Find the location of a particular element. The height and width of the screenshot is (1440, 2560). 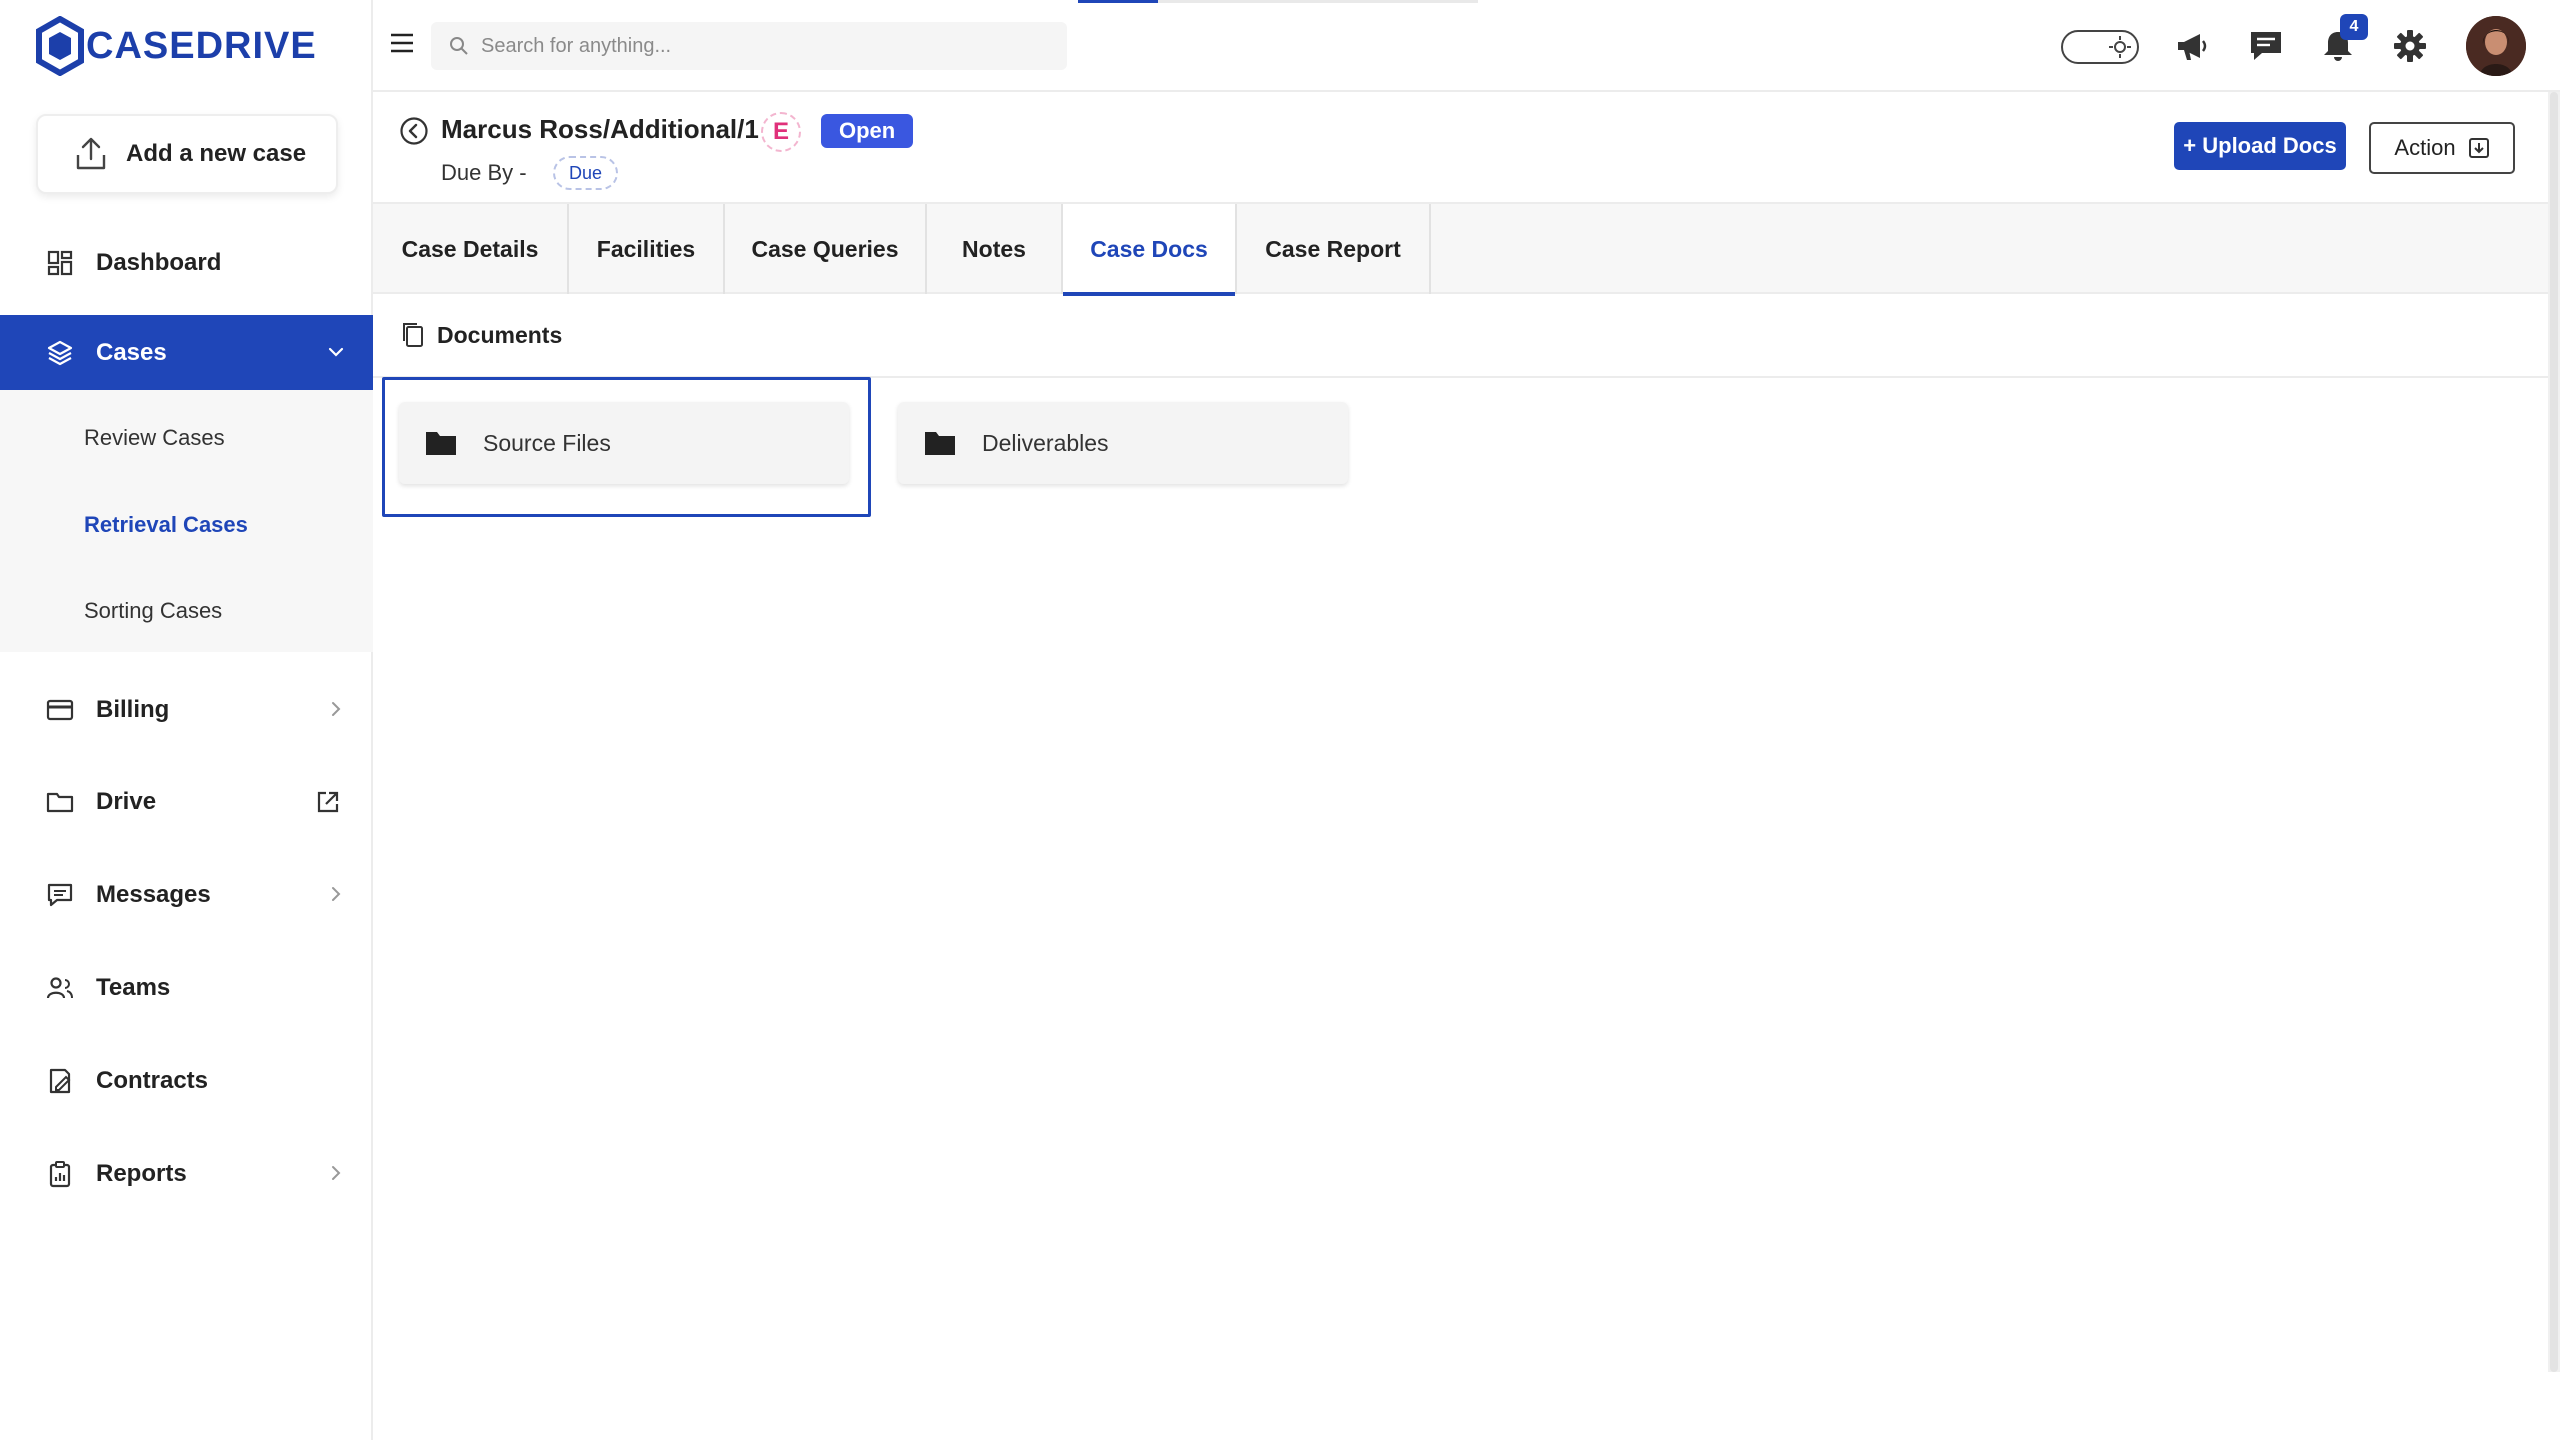

settings-button is located at coordinates (2410, 46).